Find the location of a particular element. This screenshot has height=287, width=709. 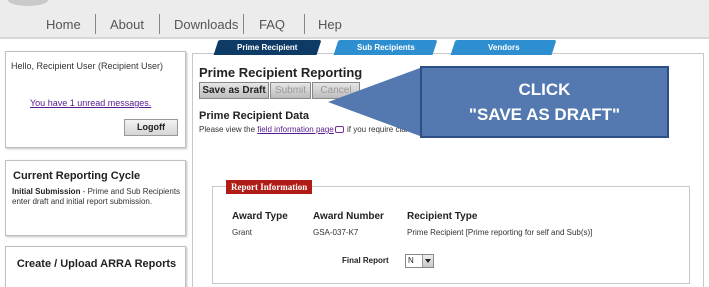

nav-divider-line is located at coordinates (354, 38).